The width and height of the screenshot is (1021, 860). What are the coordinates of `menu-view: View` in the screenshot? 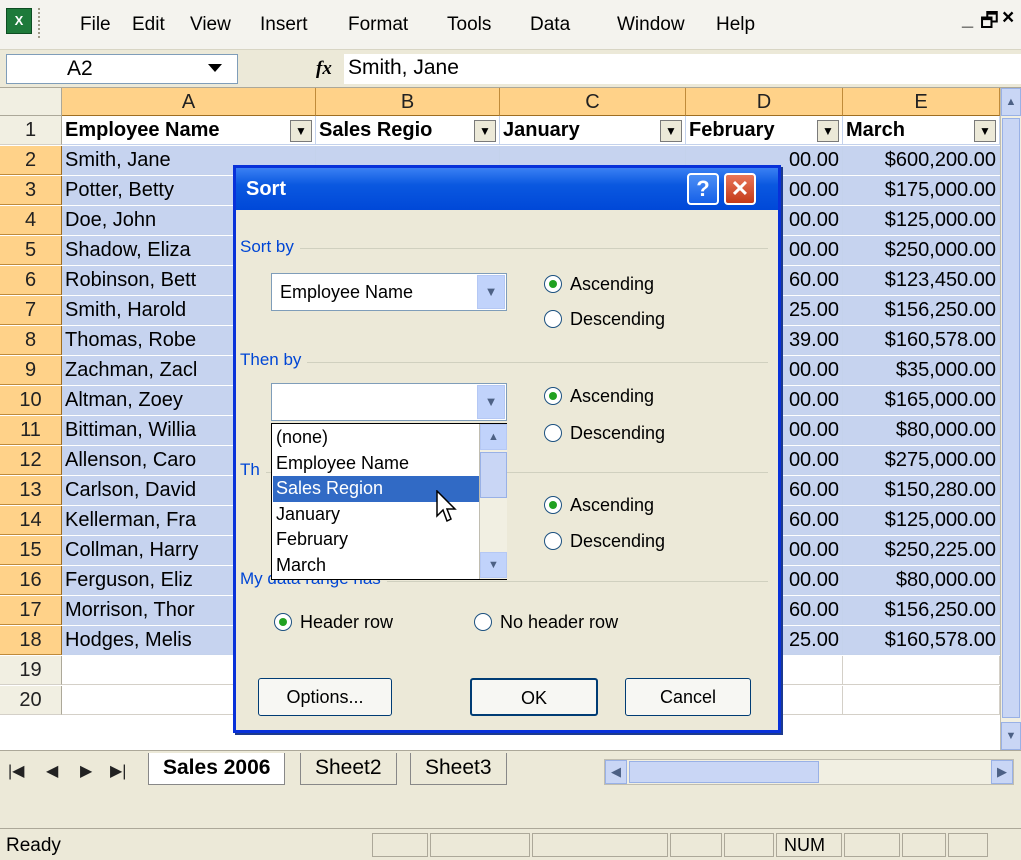 It's located at (210, 25).